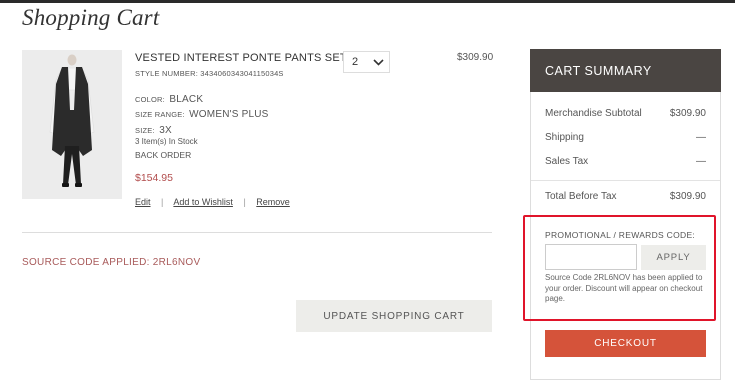 The height and width of the screenshot is (386, 735). Describe the element at coordinates (91, 17) in the screenshot. I see `page-title: Shopping Cart` at that location.